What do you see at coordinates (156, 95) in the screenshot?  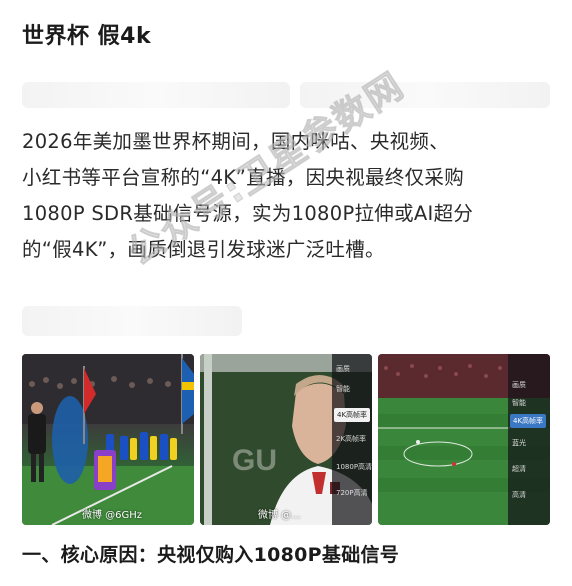 I see `blurred-subtitle-left` at bounding box center [156, 95].